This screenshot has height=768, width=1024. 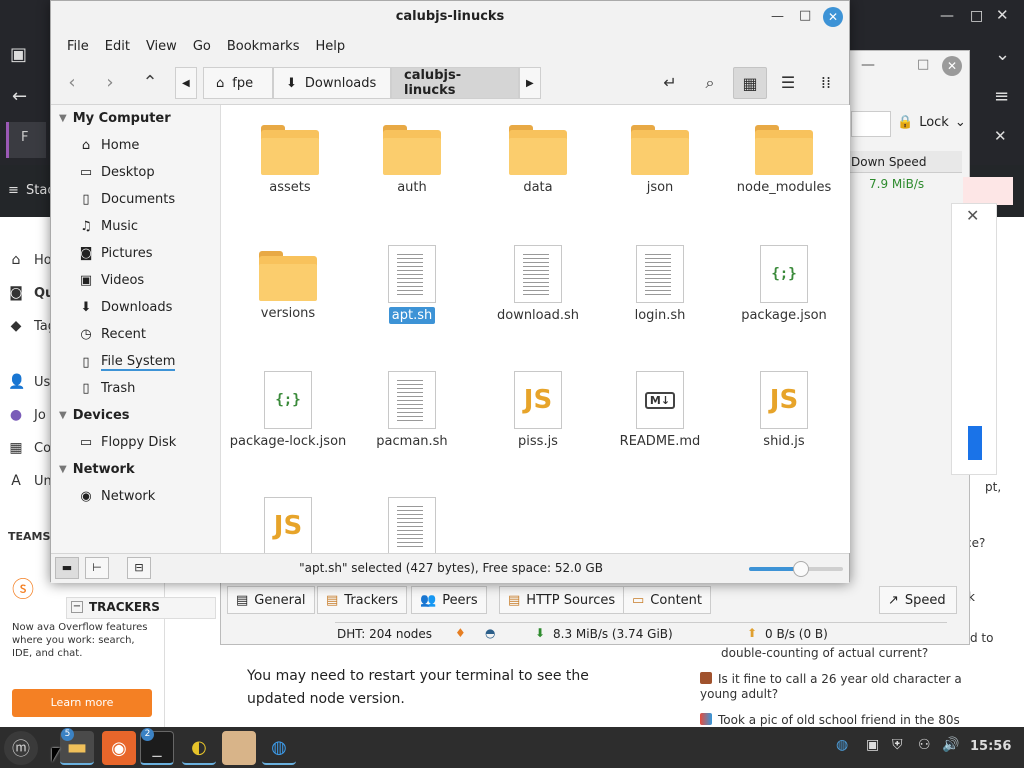 I want to click on search-icon: ⌕, so click(x=710, y=83).